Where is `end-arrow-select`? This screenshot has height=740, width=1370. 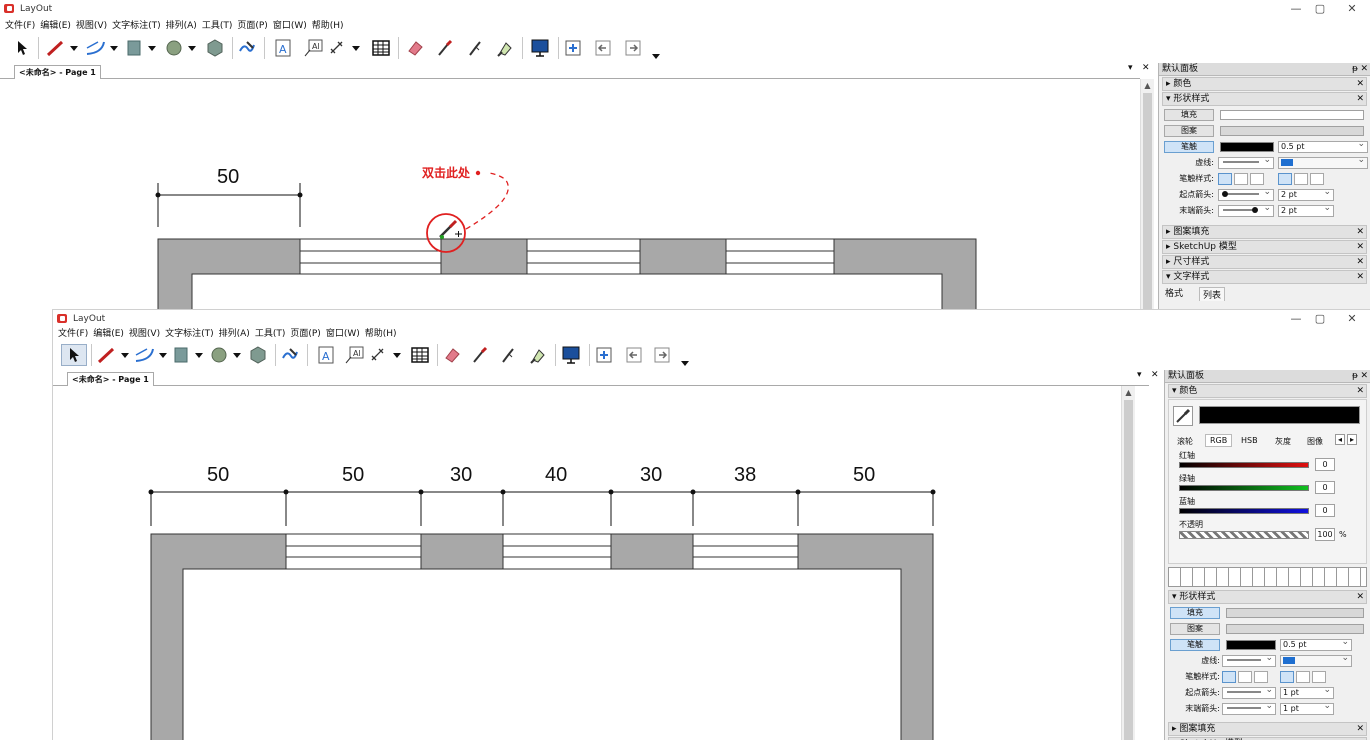 end-arrow-select is located at coordinates (1249, 708).